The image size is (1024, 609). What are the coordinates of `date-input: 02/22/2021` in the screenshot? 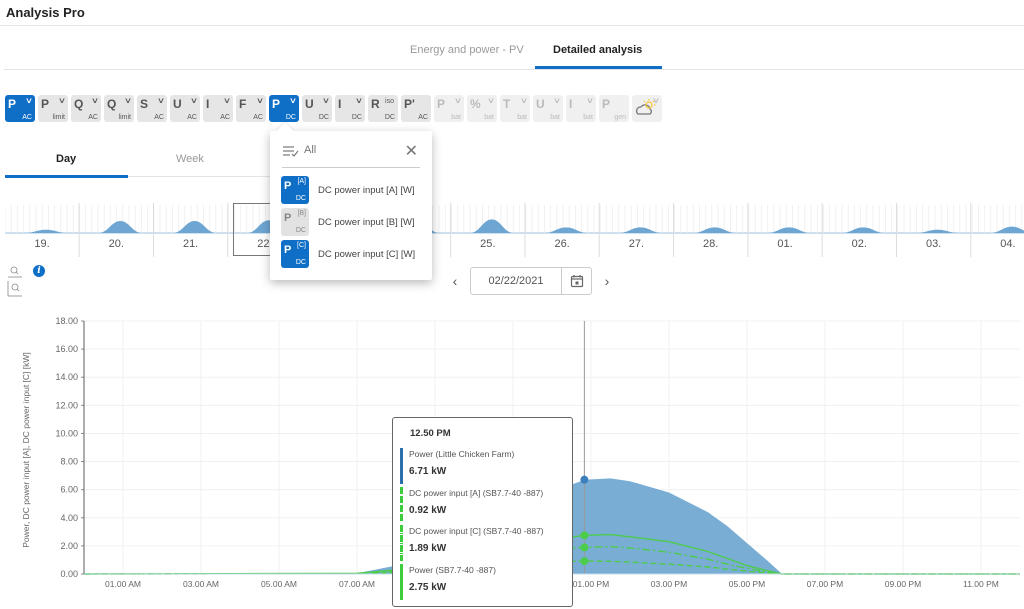 It's located at (516, 281).